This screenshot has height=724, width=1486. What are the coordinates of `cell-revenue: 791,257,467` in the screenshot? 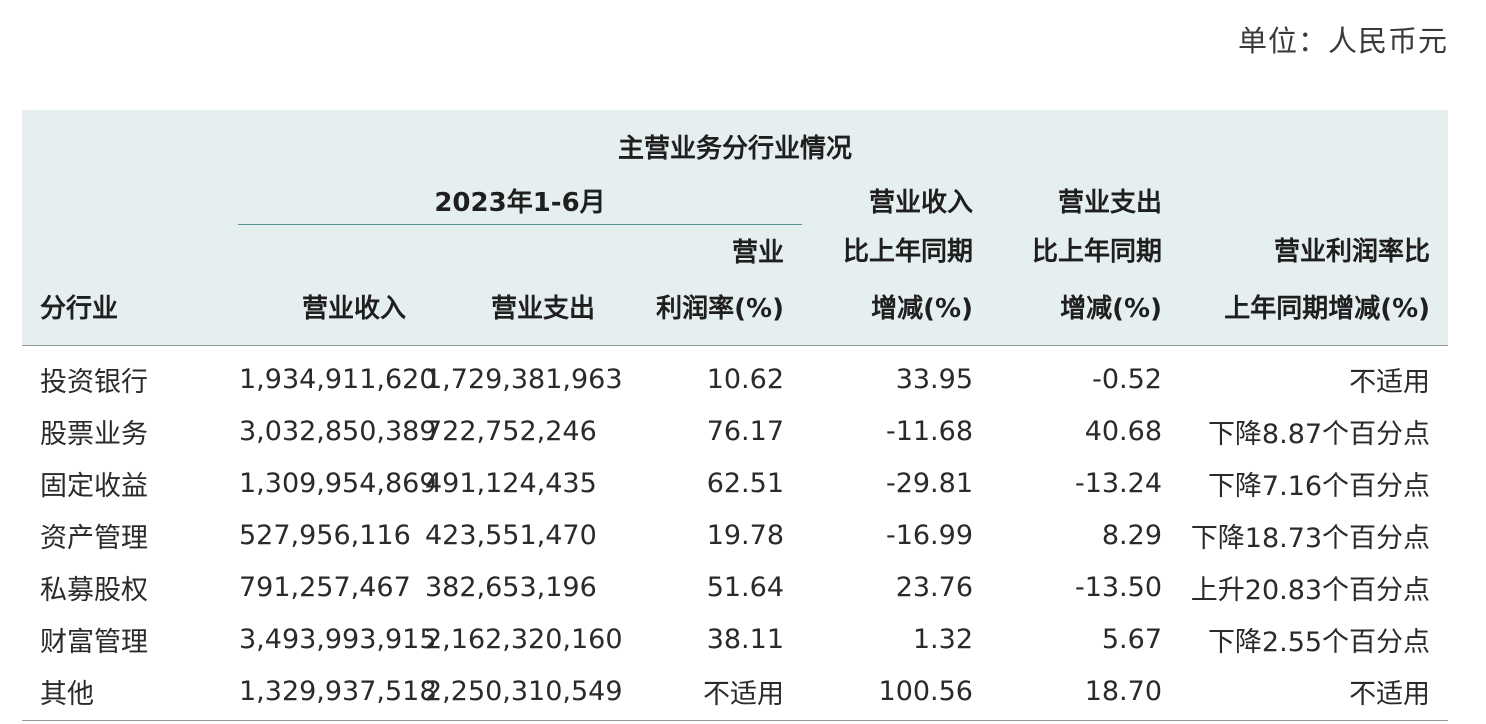 It's located at (325, 587).